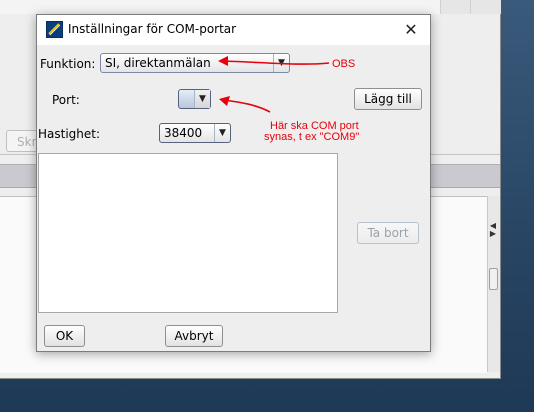 The width and height of the screenshot is (534, 412). Describe the element at coordinates (247, 106) in the screenshot. I see `port-note-arrow` at that location.